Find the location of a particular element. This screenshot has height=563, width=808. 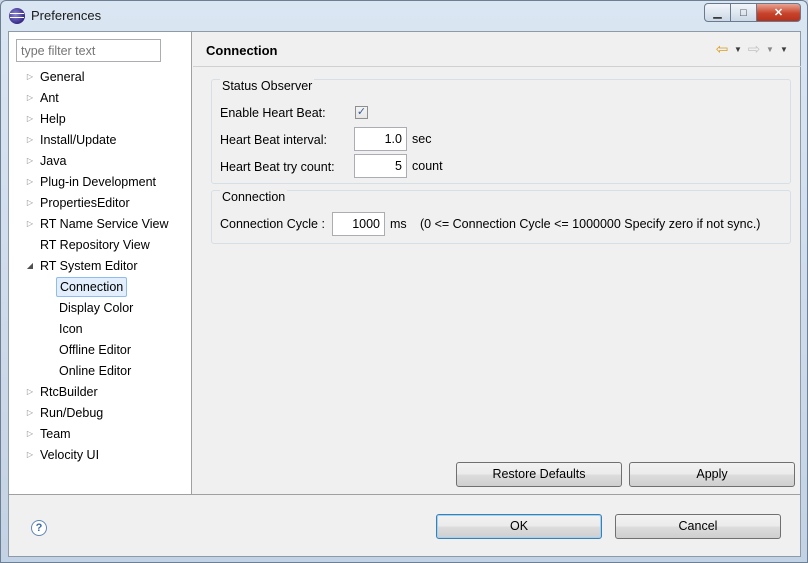

tree-item: ▷ Run/Debug is located at coordinates (100, 413).